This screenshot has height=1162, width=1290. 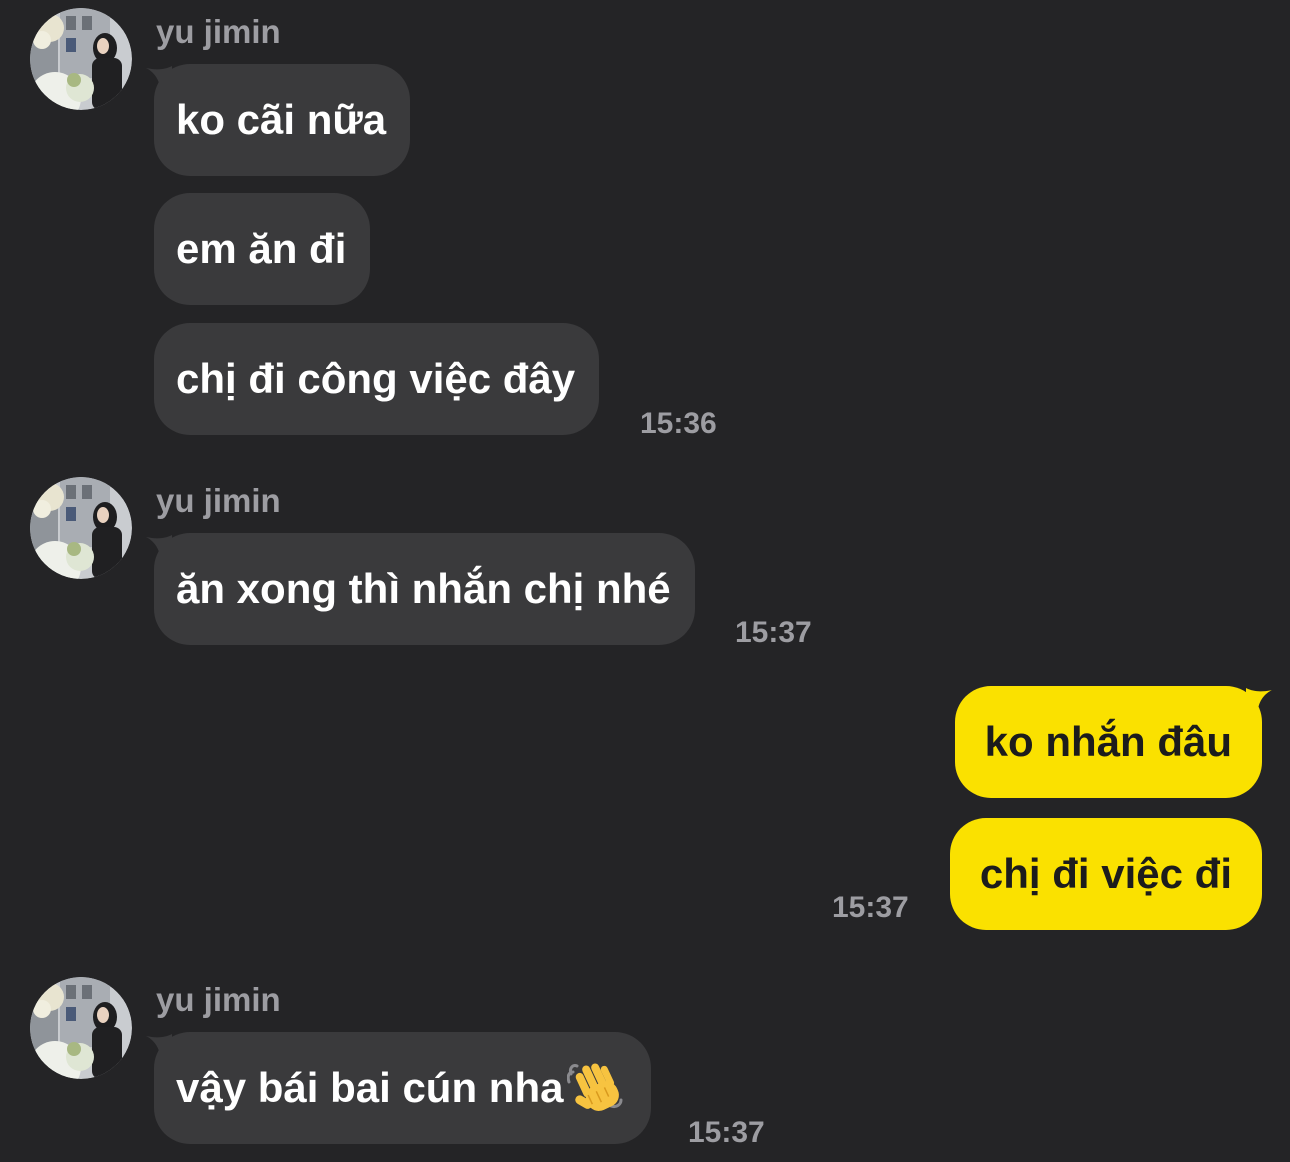 I want to click on message-text: ko nhắn đâu, so click(x=1108, y=741).